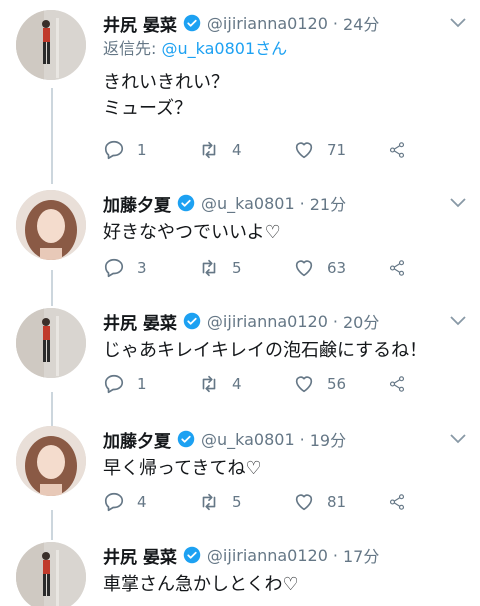  What do you see at coordinates (328, 203) in the screenshot?
I see `timestamp: 21分` at bounding box center [328, 203].